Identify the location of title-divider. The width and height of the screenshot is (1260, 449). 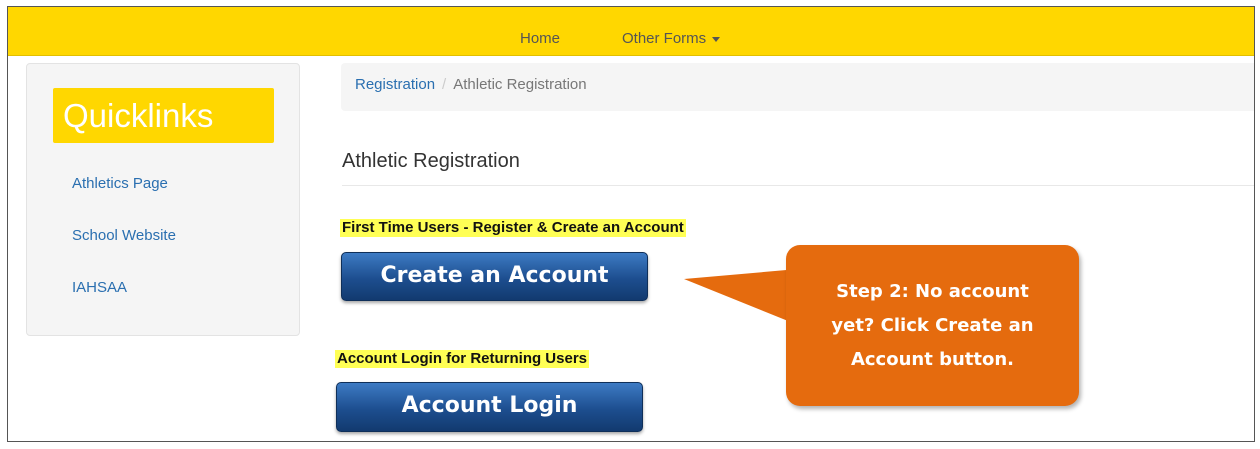
(798, 185).